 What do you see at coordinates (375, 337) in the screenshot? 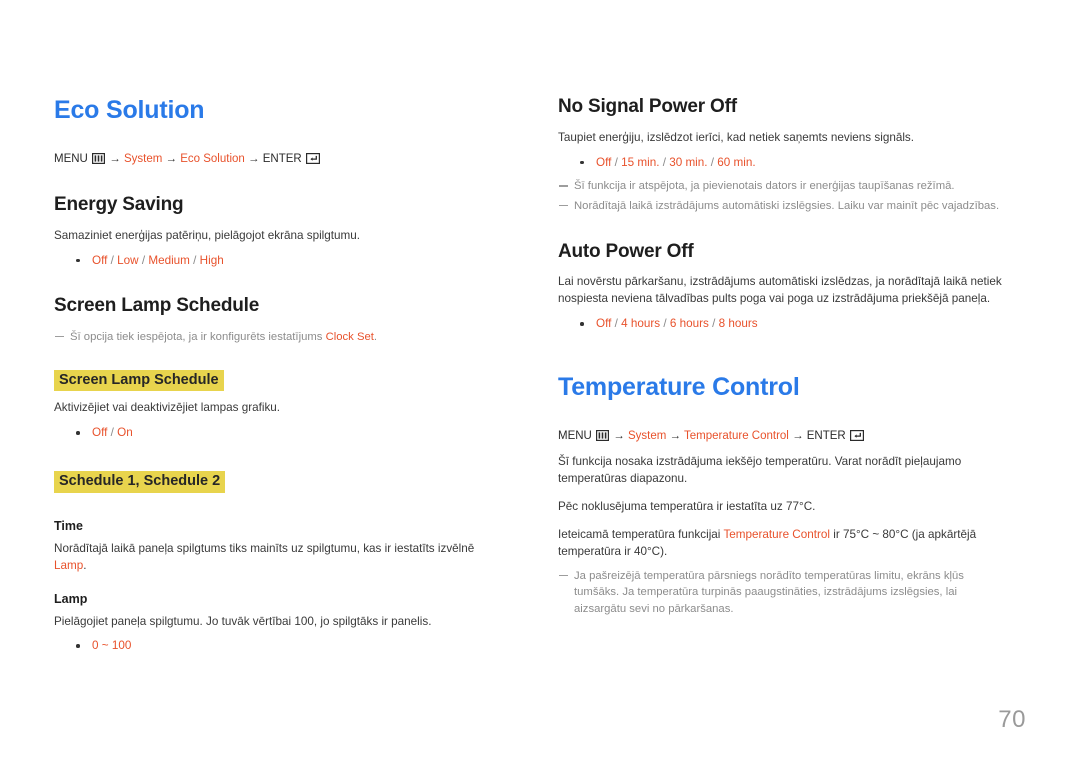
I see `note-tail: .` at bounding box center [375, 337].